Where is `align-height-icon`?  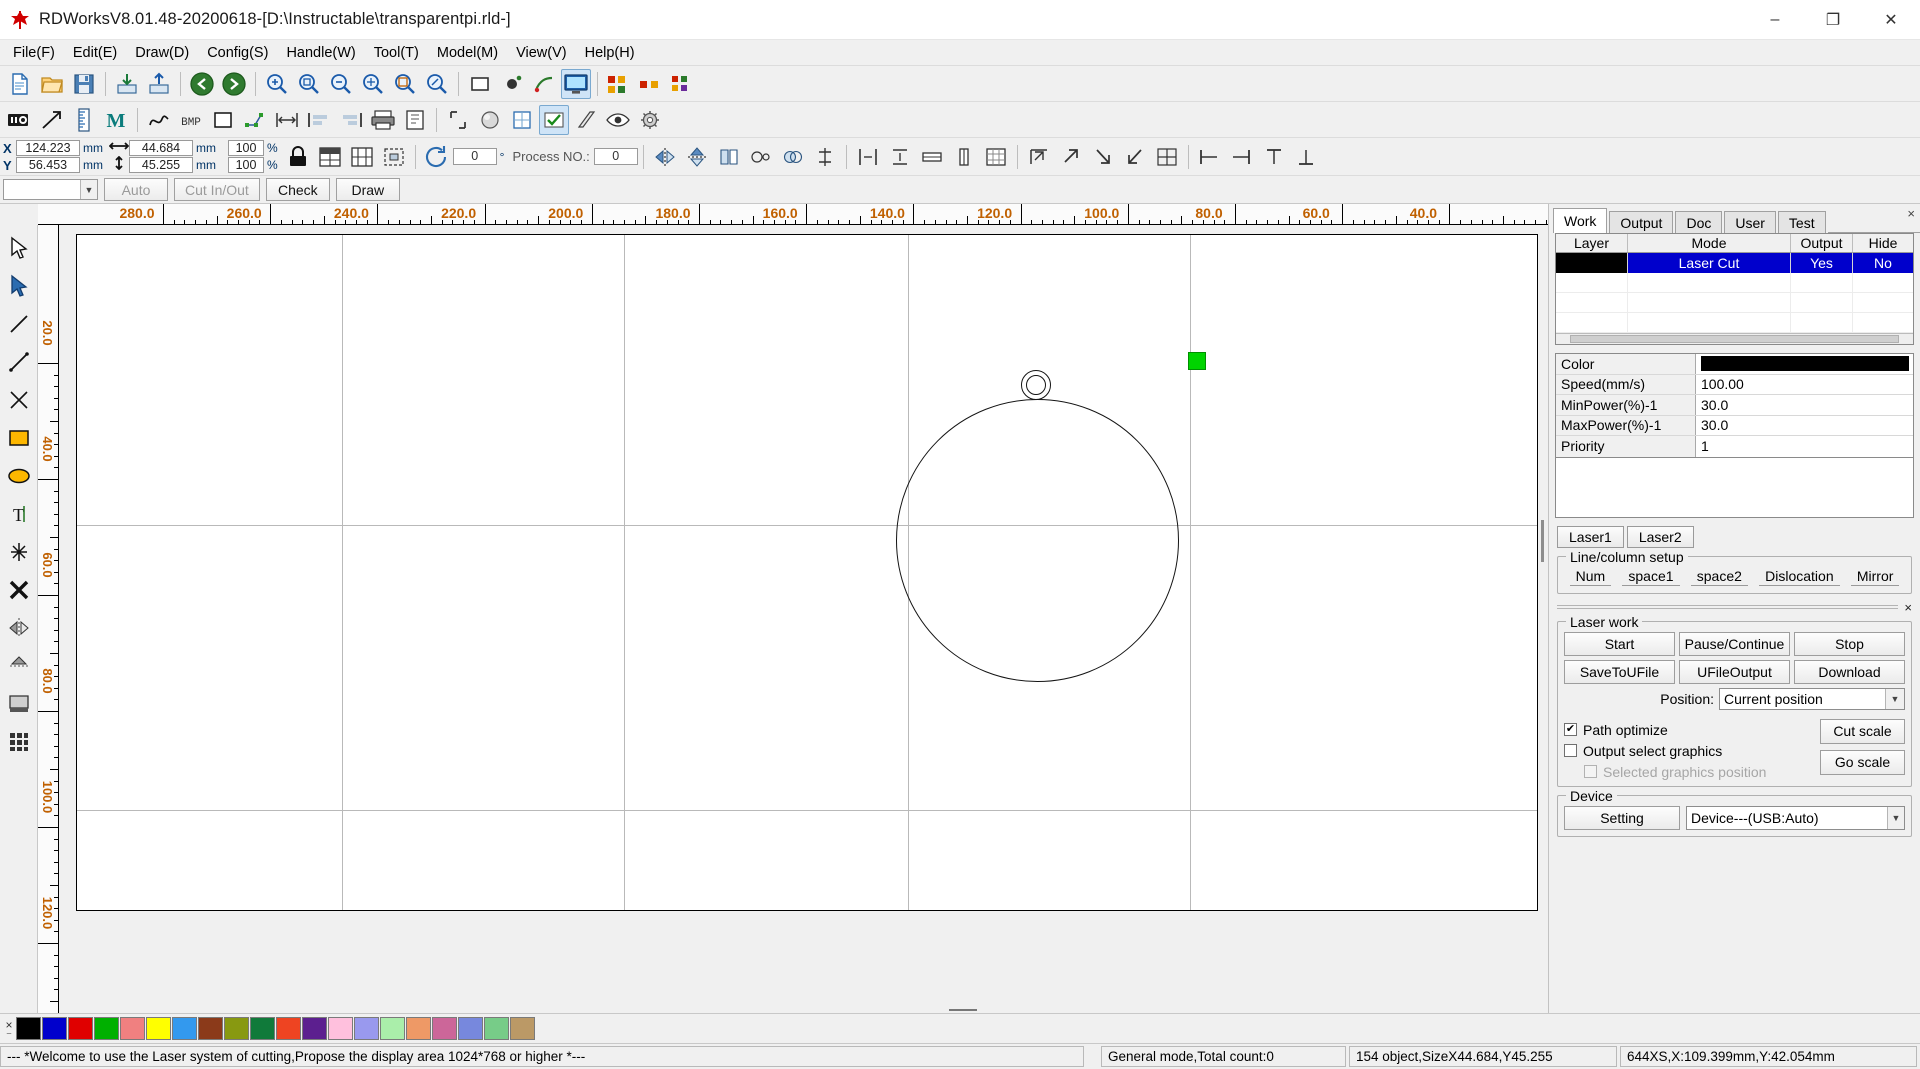 align-height-icon is located at coordinates (900, 157).